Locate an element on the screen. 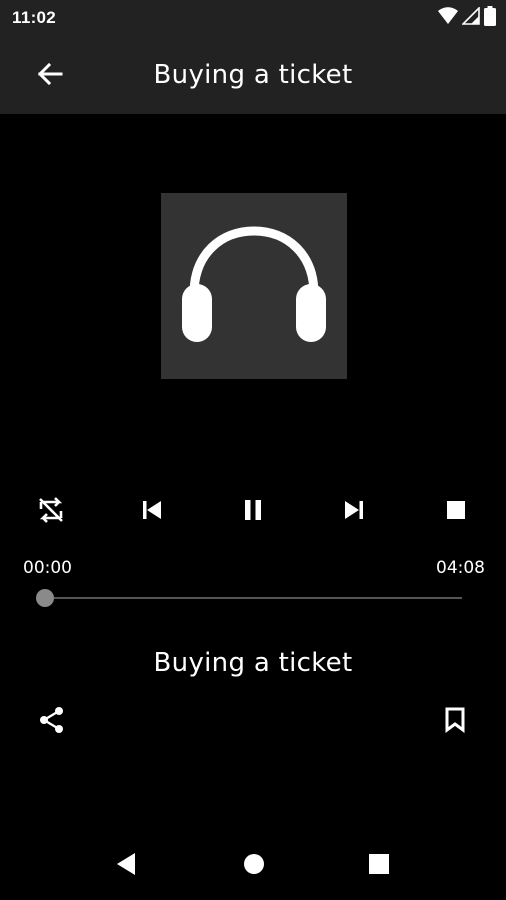 This screenshot has height=900, width=506. nav-back-button is located at coordinates (126, 866).